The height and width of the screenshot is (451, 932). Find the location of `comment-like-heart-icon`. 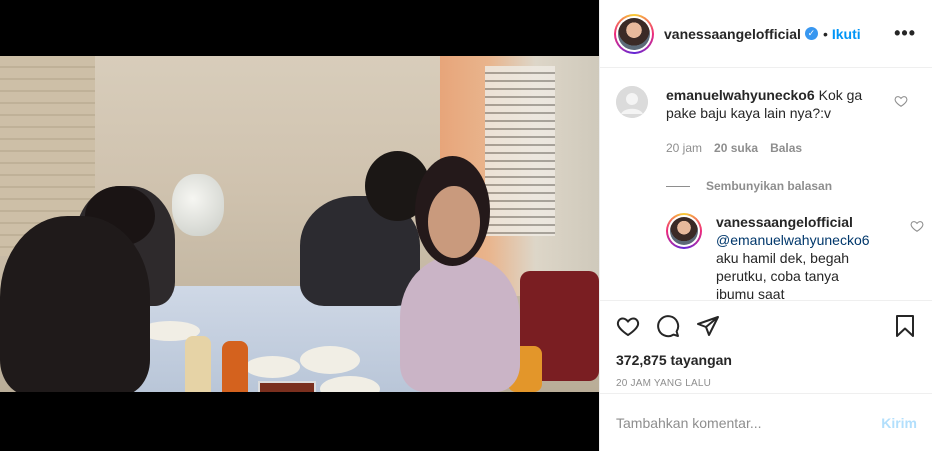

comment-like-heart-icon is located at coordinates (901, 101).